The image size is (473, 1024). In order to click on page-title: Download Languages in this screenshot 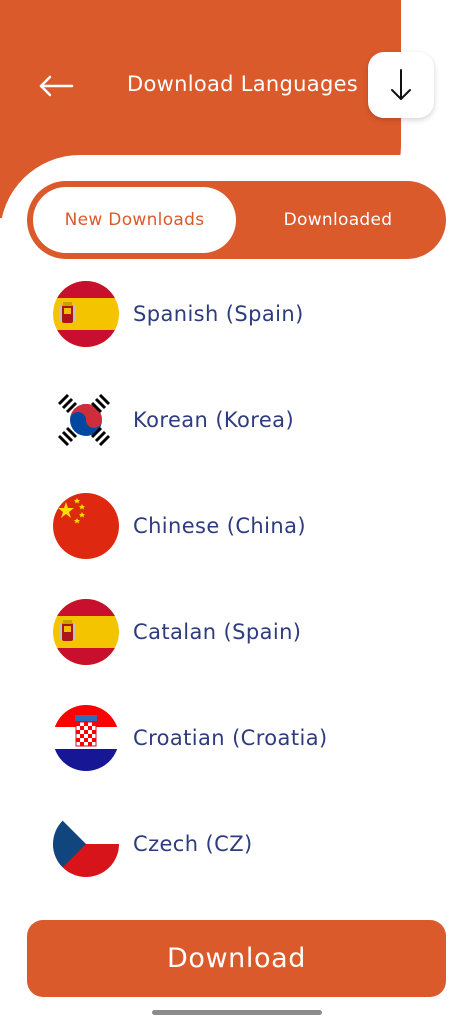, I will do `click(243, 84)`.